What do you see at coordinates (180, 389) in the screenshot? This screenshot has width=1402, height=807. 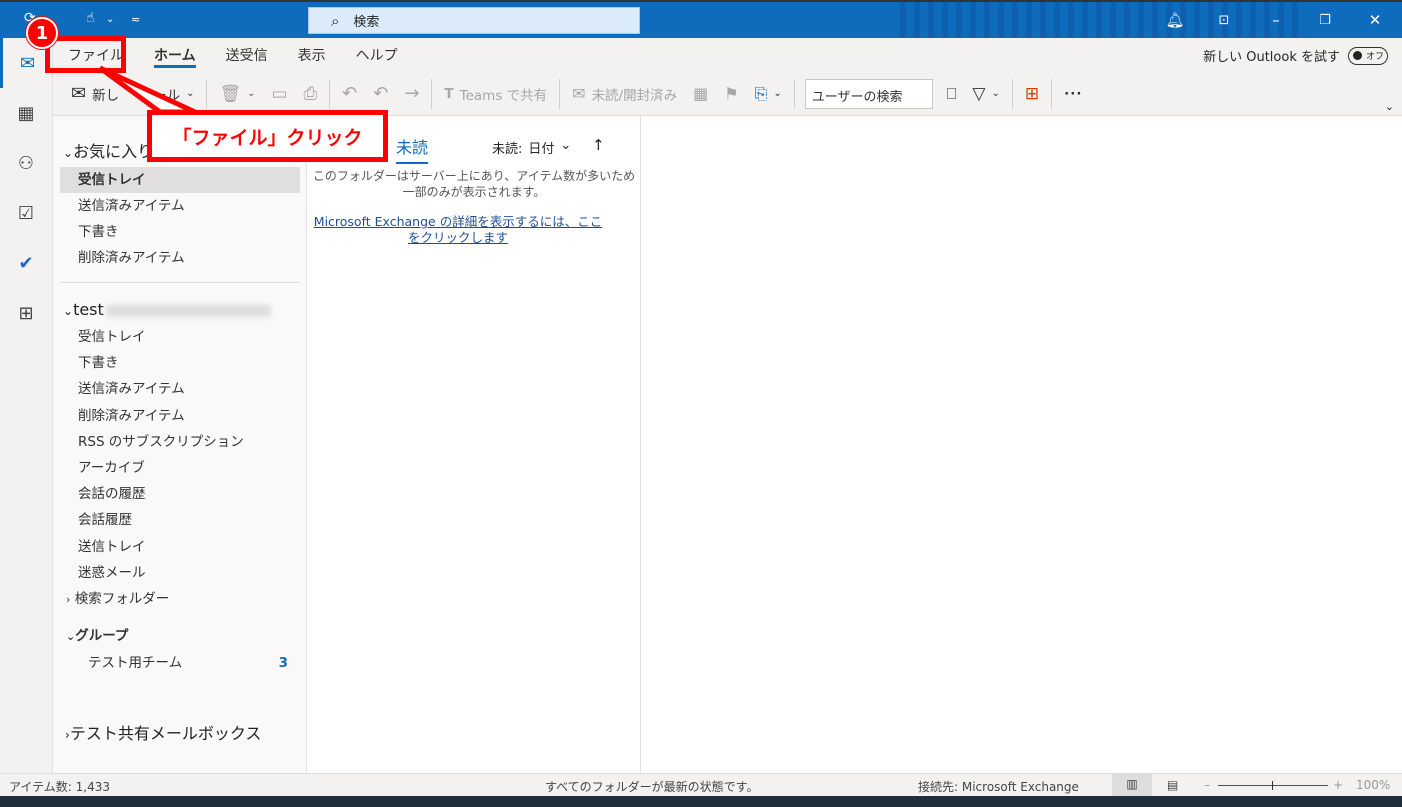 I see `folder-item: 送信済みアイテム` at bounding box center [180, 389].